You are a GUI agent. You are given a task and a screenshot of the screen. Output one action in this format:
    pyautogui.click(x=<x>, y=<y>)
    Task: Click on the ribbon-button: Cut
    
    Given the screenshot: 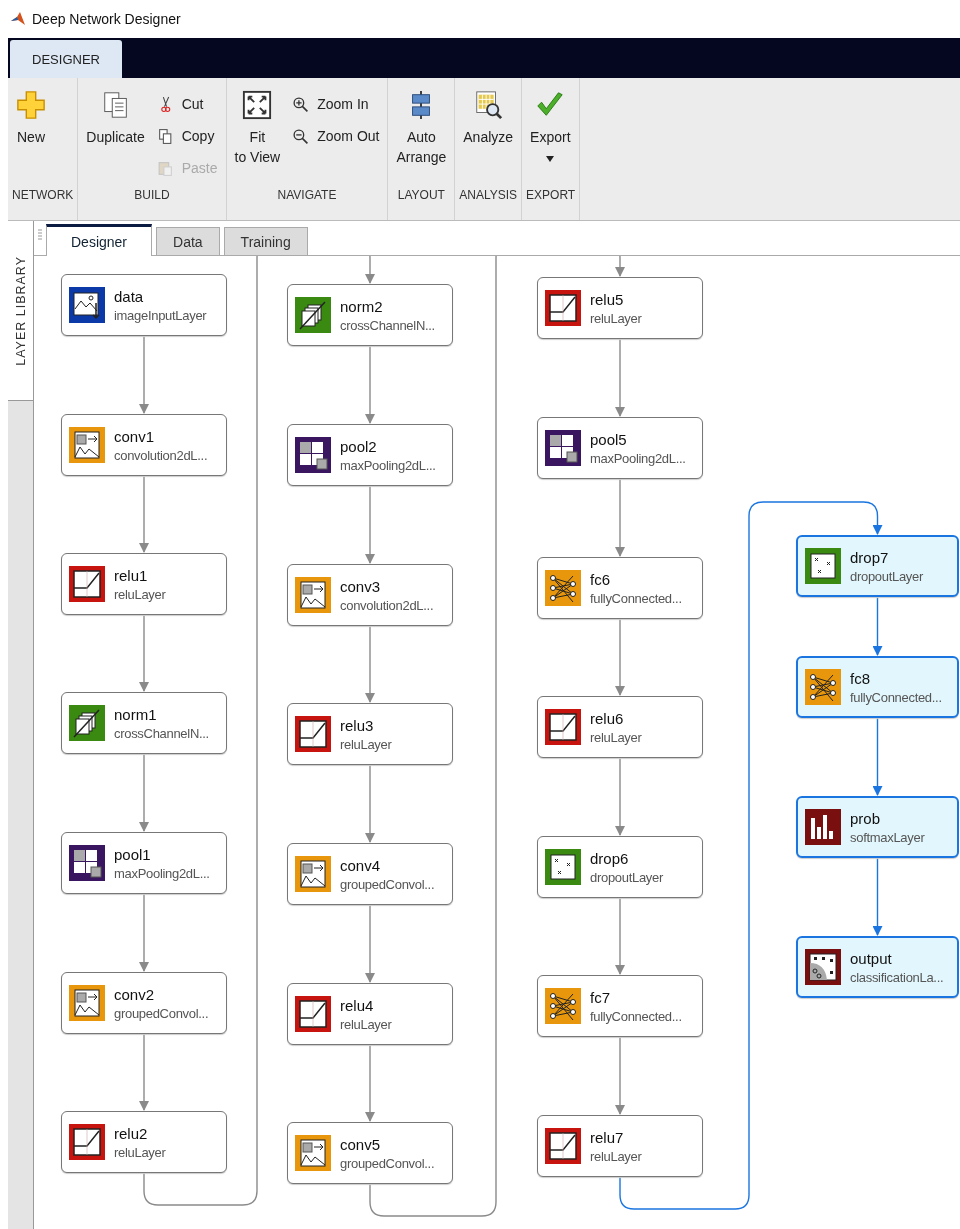 What is the action you would take?
    pyautogui.click(x=187, y=104)
    